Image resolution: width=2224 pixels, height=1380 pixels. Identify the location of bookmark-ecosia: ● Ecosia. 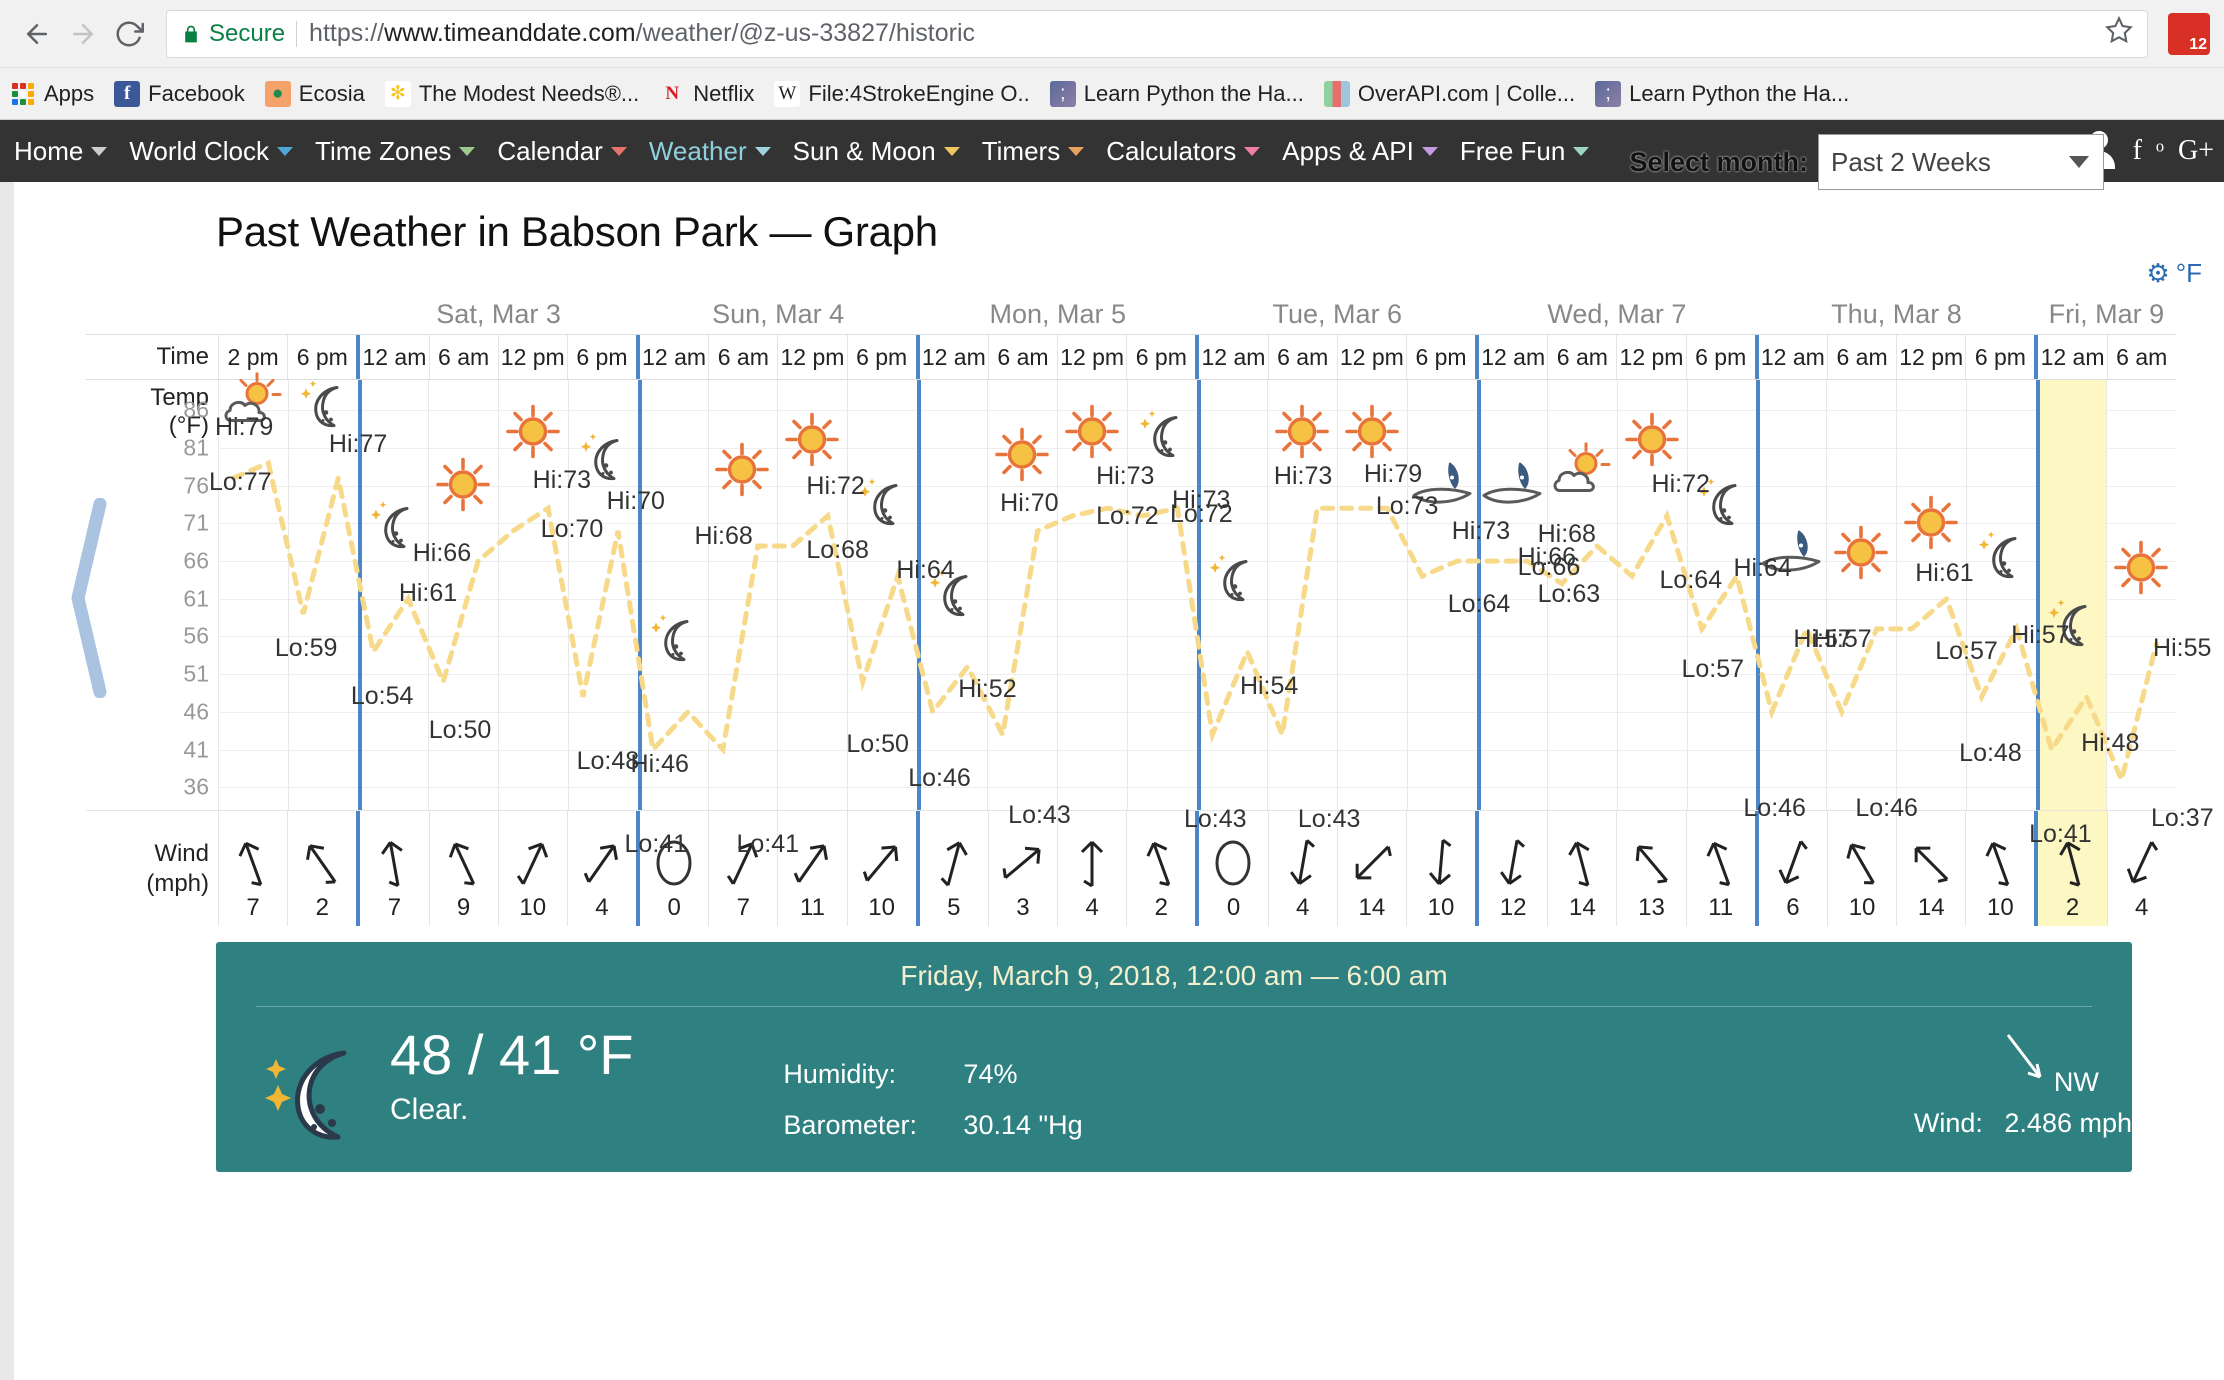
(314, 93).